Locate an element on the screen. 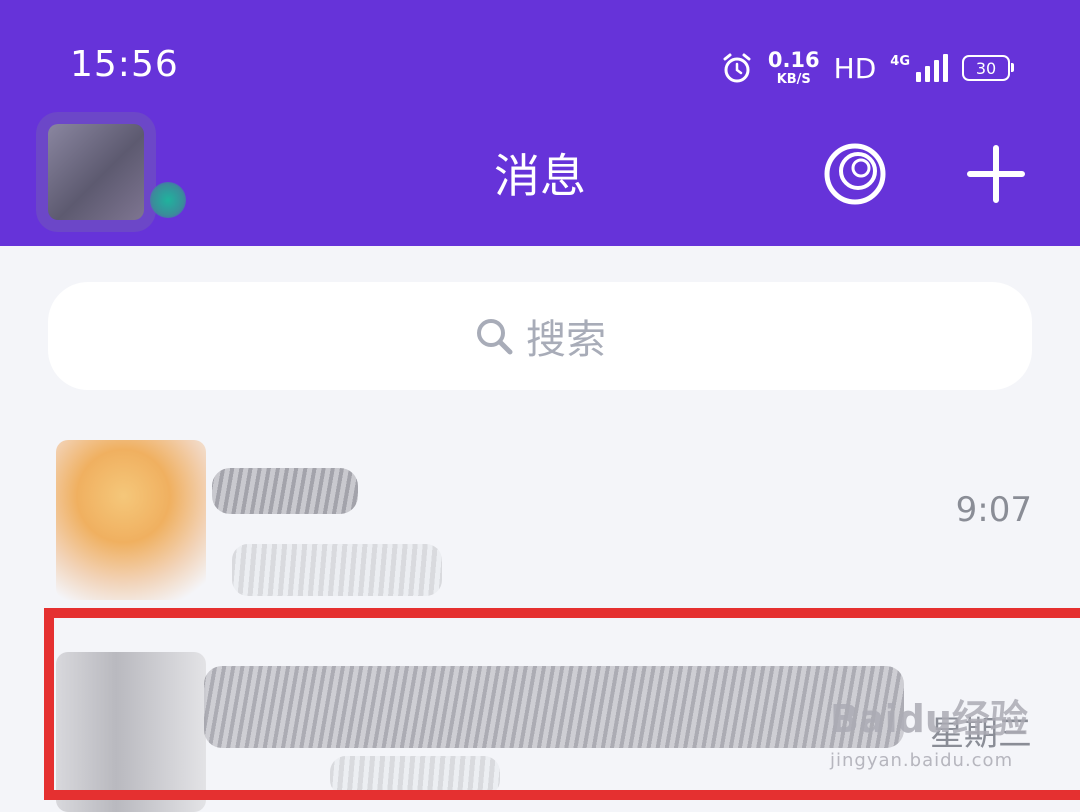 This screenshot has width=1080, height=812. hd-indicator: HD is located at coordinates (855, 68).